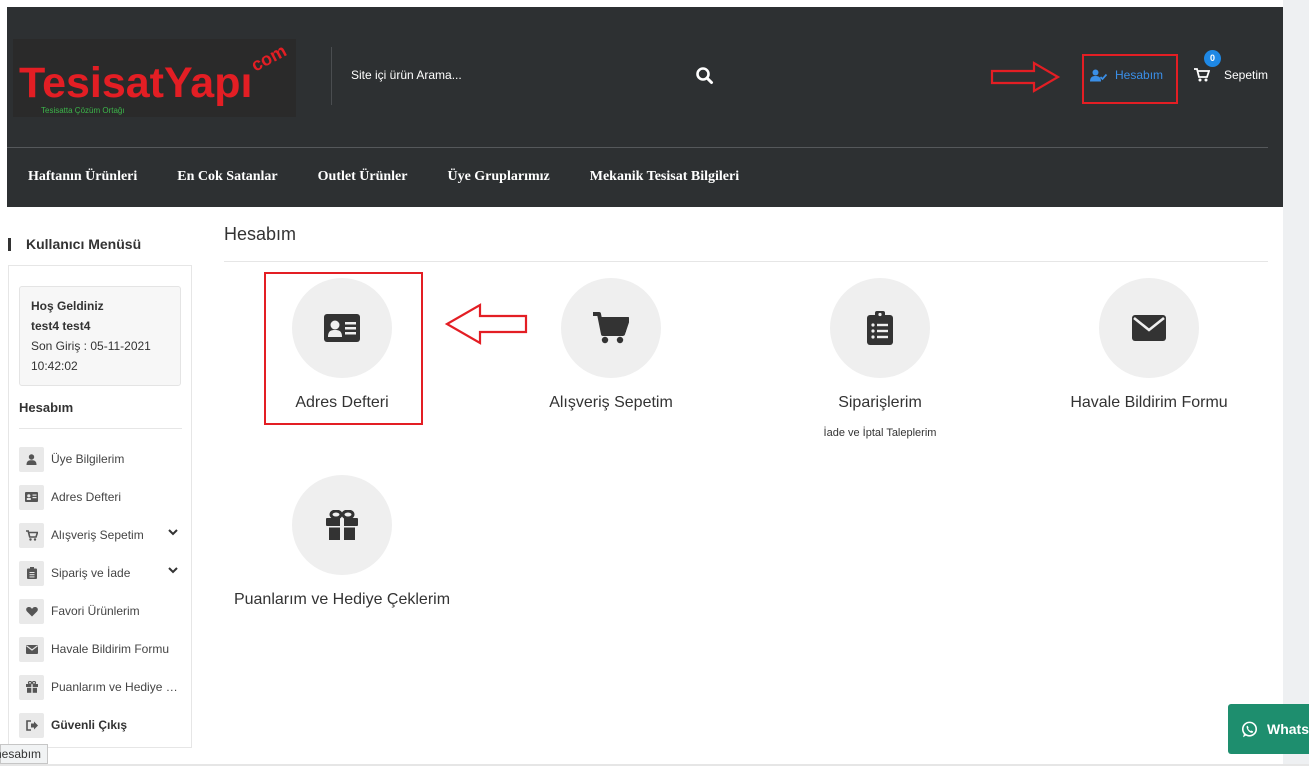 The width and height of the screenshot is (1309, 766). I want to click on nav-item-member-groups: Üye Gruplarımız, so click(498, 177).